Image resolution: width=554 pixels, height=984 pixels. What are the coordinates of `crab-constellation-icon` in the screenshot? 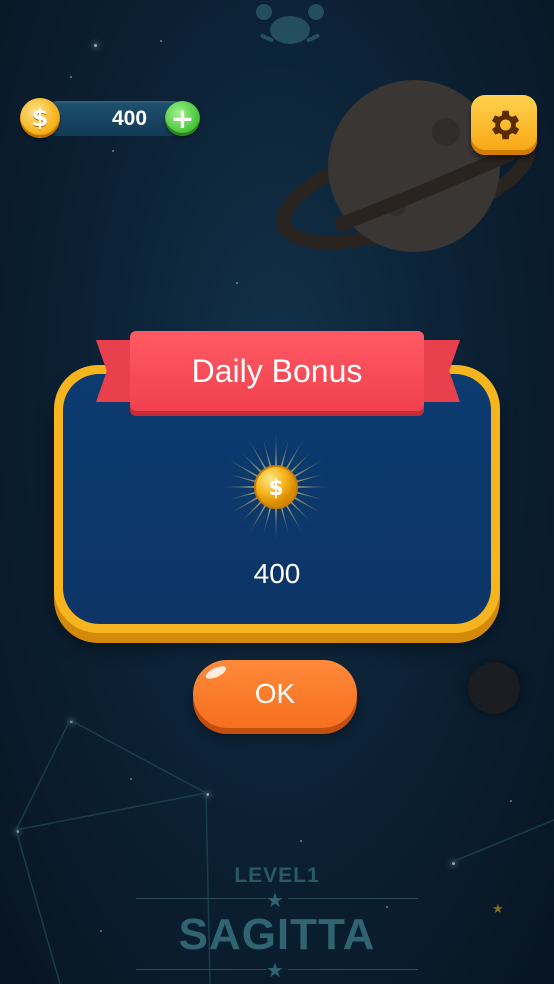 It's located at (290, 24).